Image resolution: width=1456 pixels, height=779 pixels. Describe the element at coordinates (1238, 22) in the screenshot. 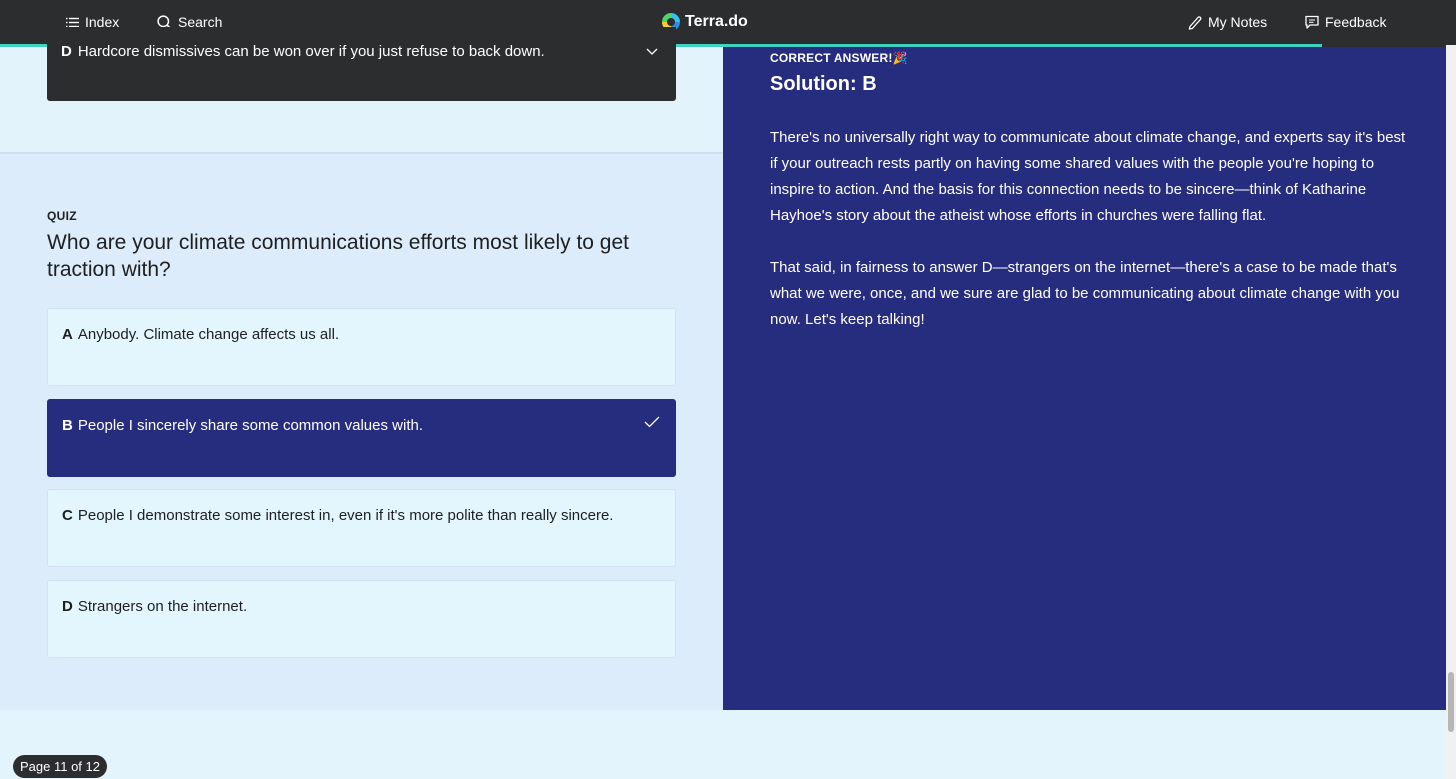

I see `my-notes-label: My Notes` at that location.